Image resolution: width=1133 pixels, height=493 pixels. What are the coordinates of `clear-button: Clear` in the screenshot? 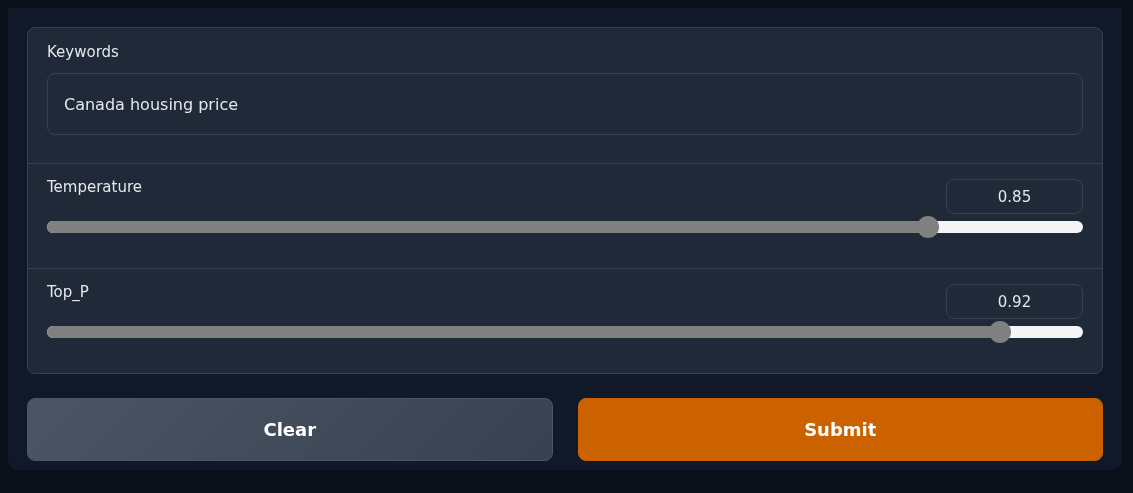 It's located at (290, 429).